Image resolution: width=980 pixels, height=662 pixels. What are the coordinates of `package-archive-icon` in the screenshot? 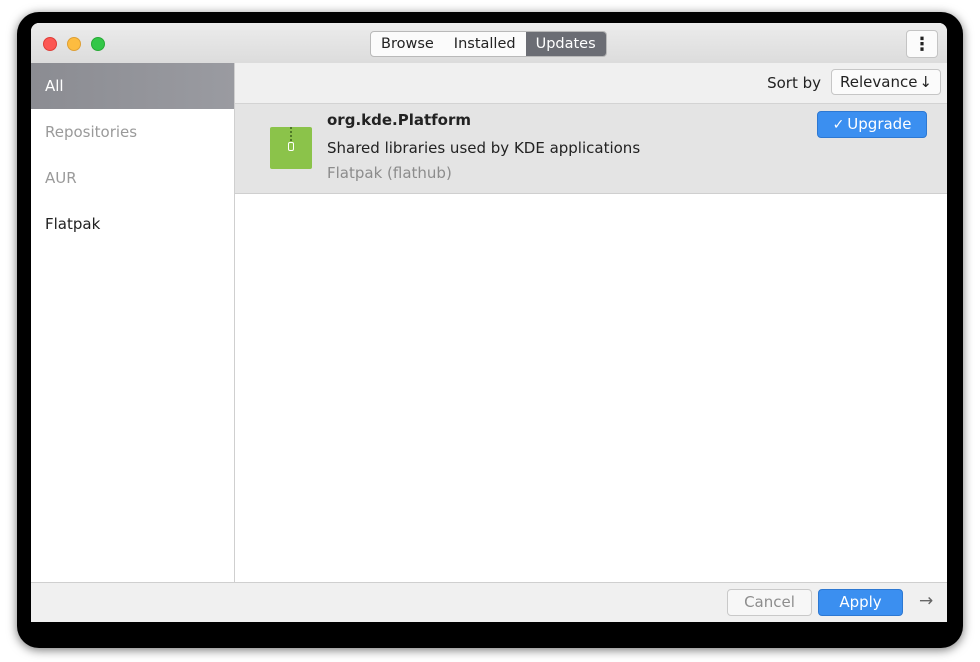 It's located at (291, 148).